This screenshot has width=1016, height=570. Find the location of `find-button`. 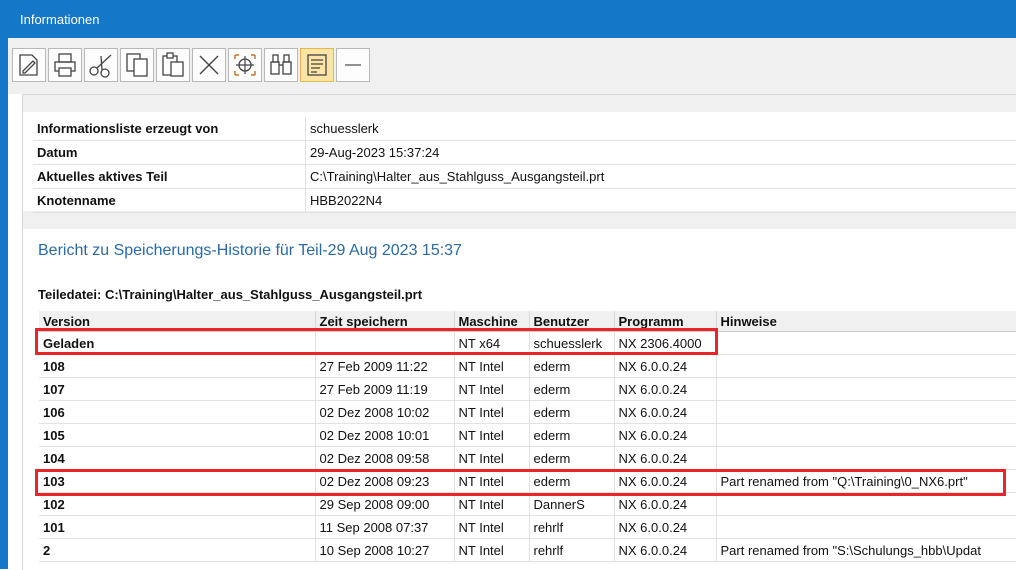

find-button is located at coordinates (281, 65).